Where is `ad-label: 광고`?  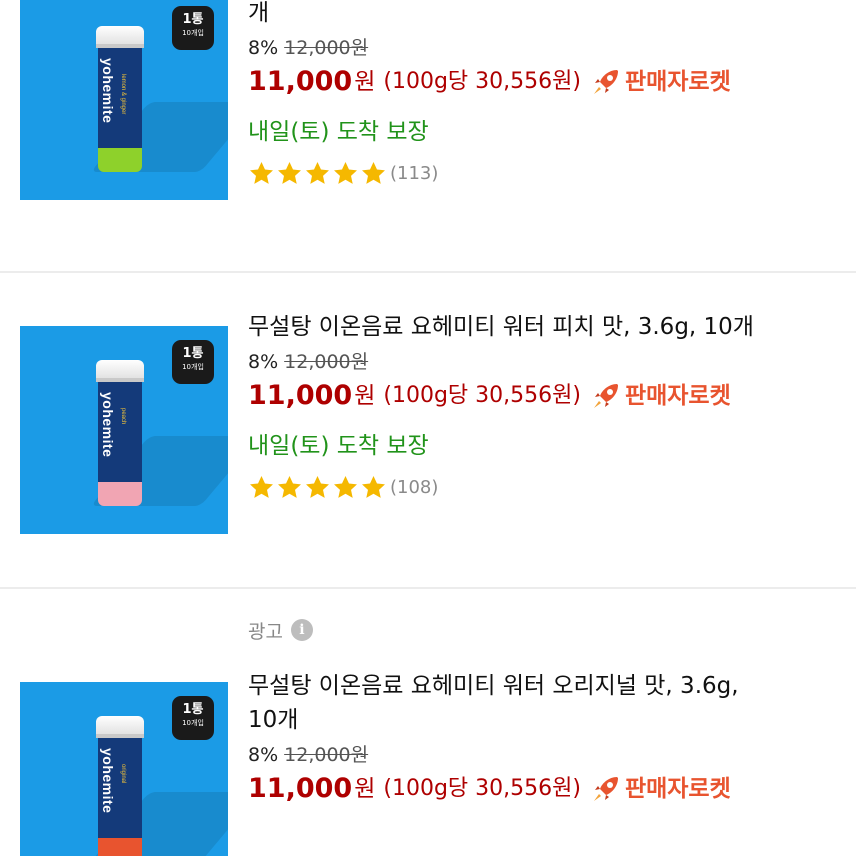
ad-label: 광고 is located at coordinates (265, 631).